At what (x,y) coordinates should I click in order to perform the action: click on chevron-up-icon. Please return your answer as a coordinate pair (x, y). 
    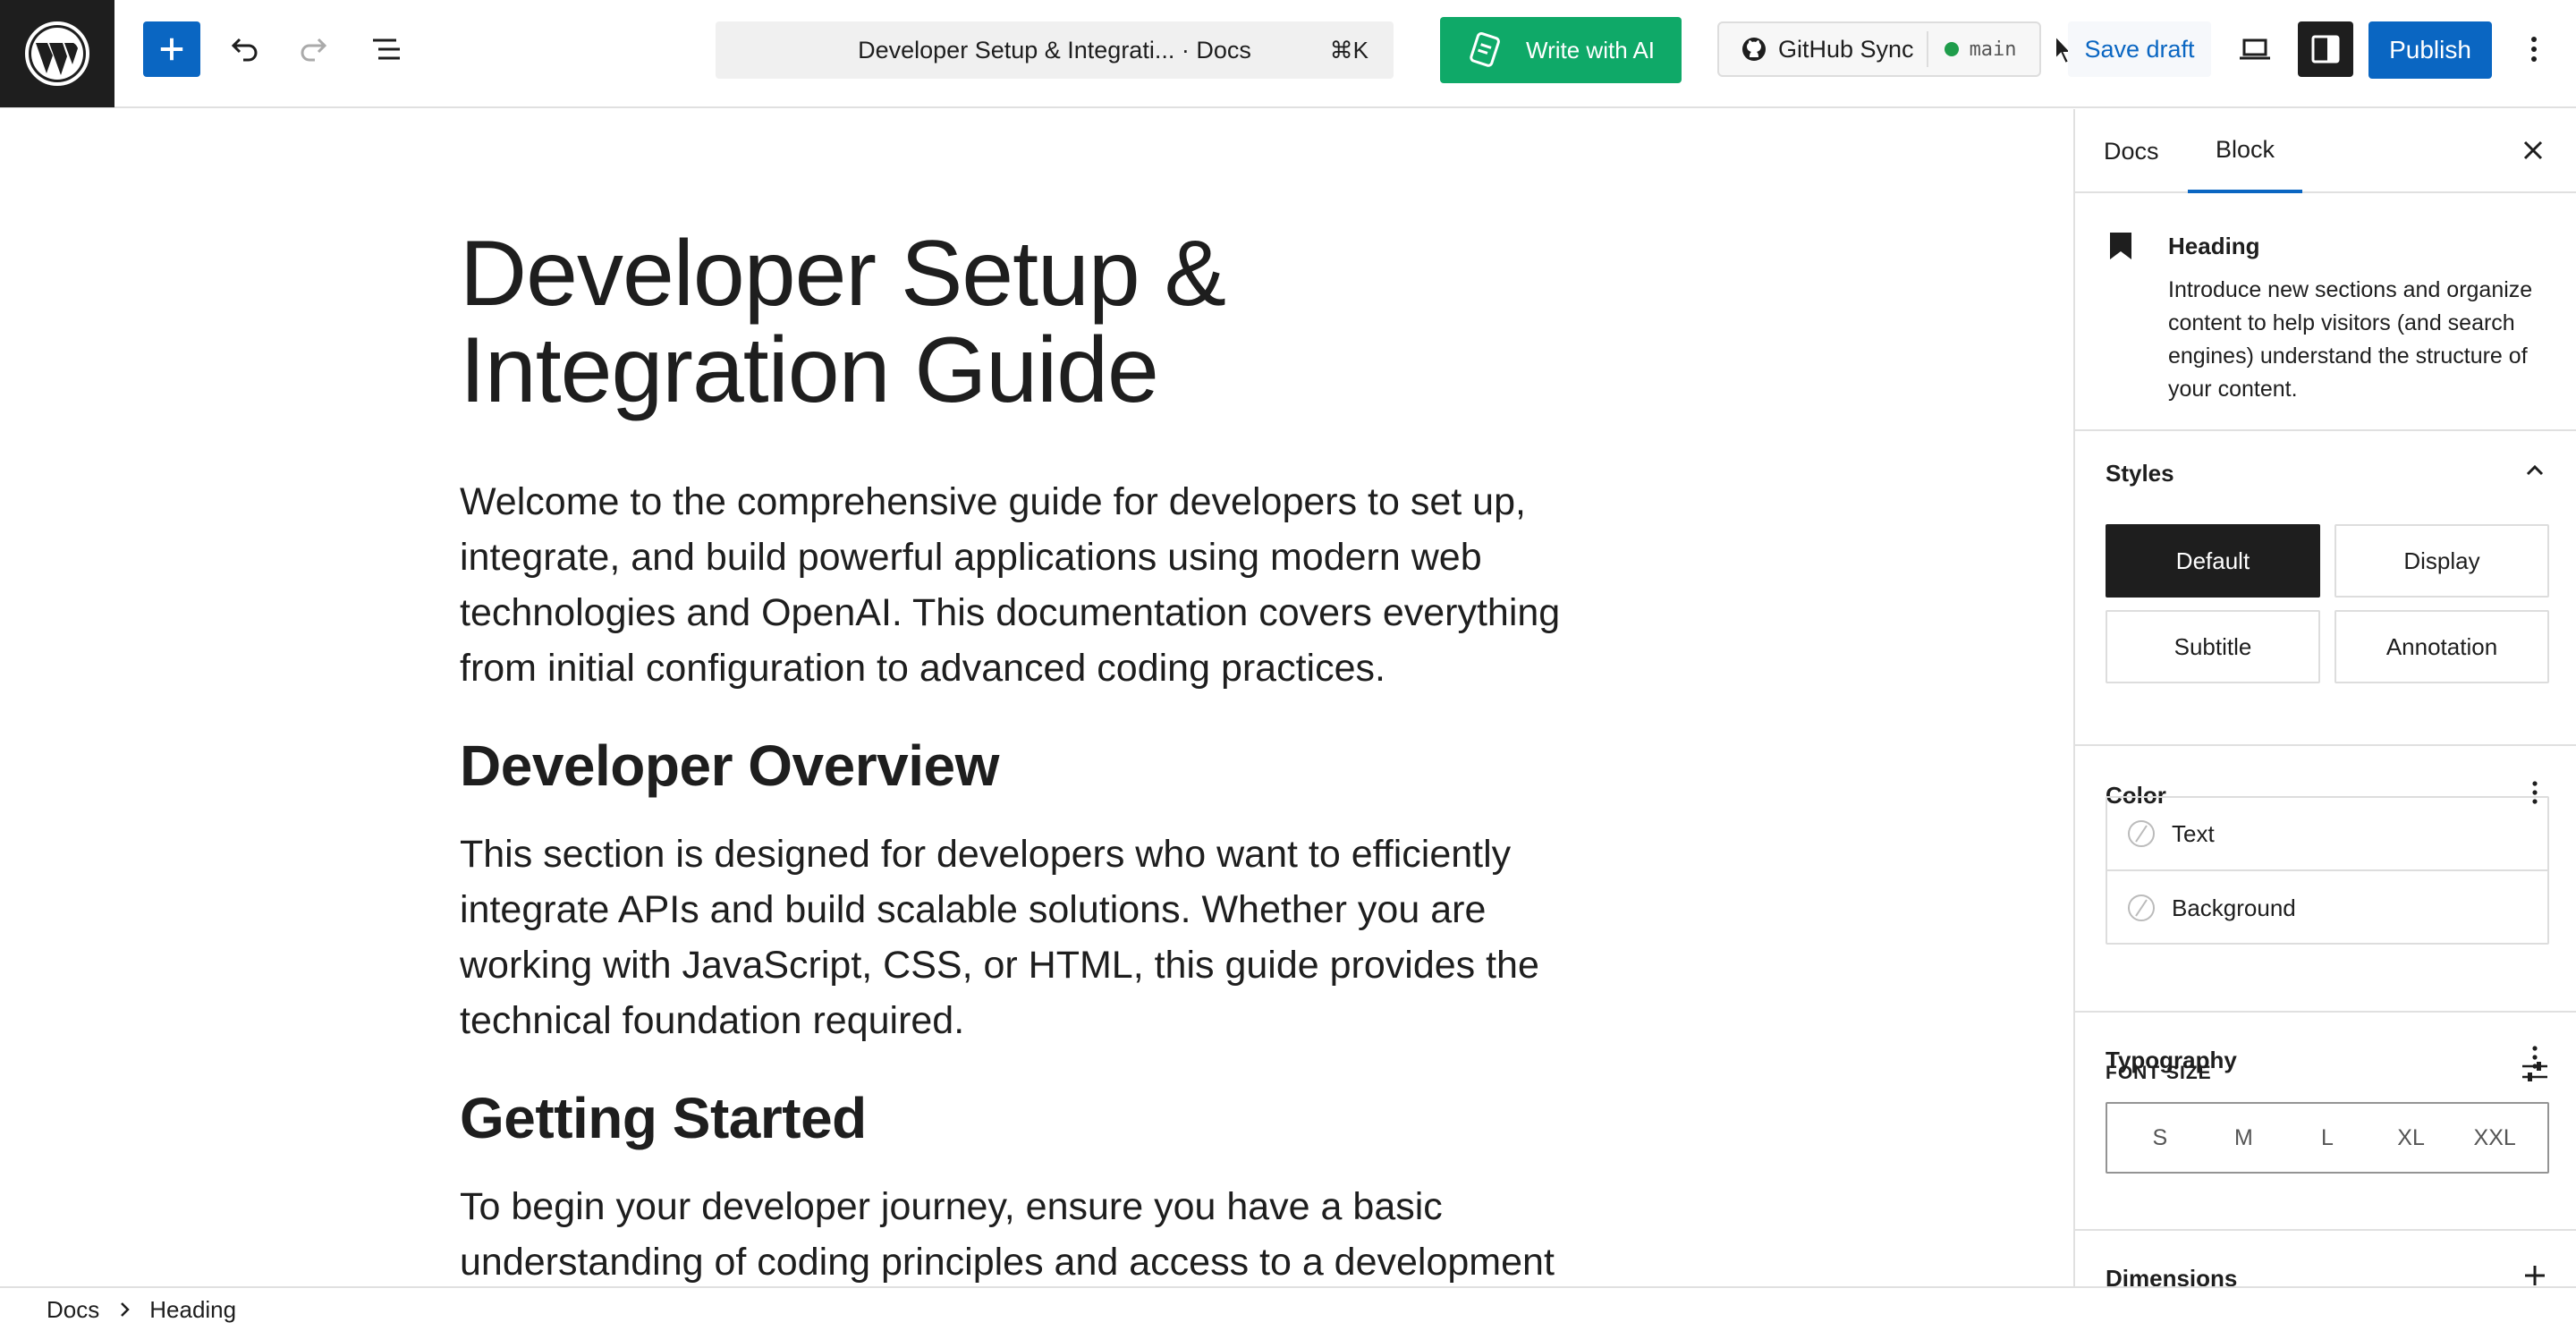
    Looking at the image, I should click on (2535, 471).